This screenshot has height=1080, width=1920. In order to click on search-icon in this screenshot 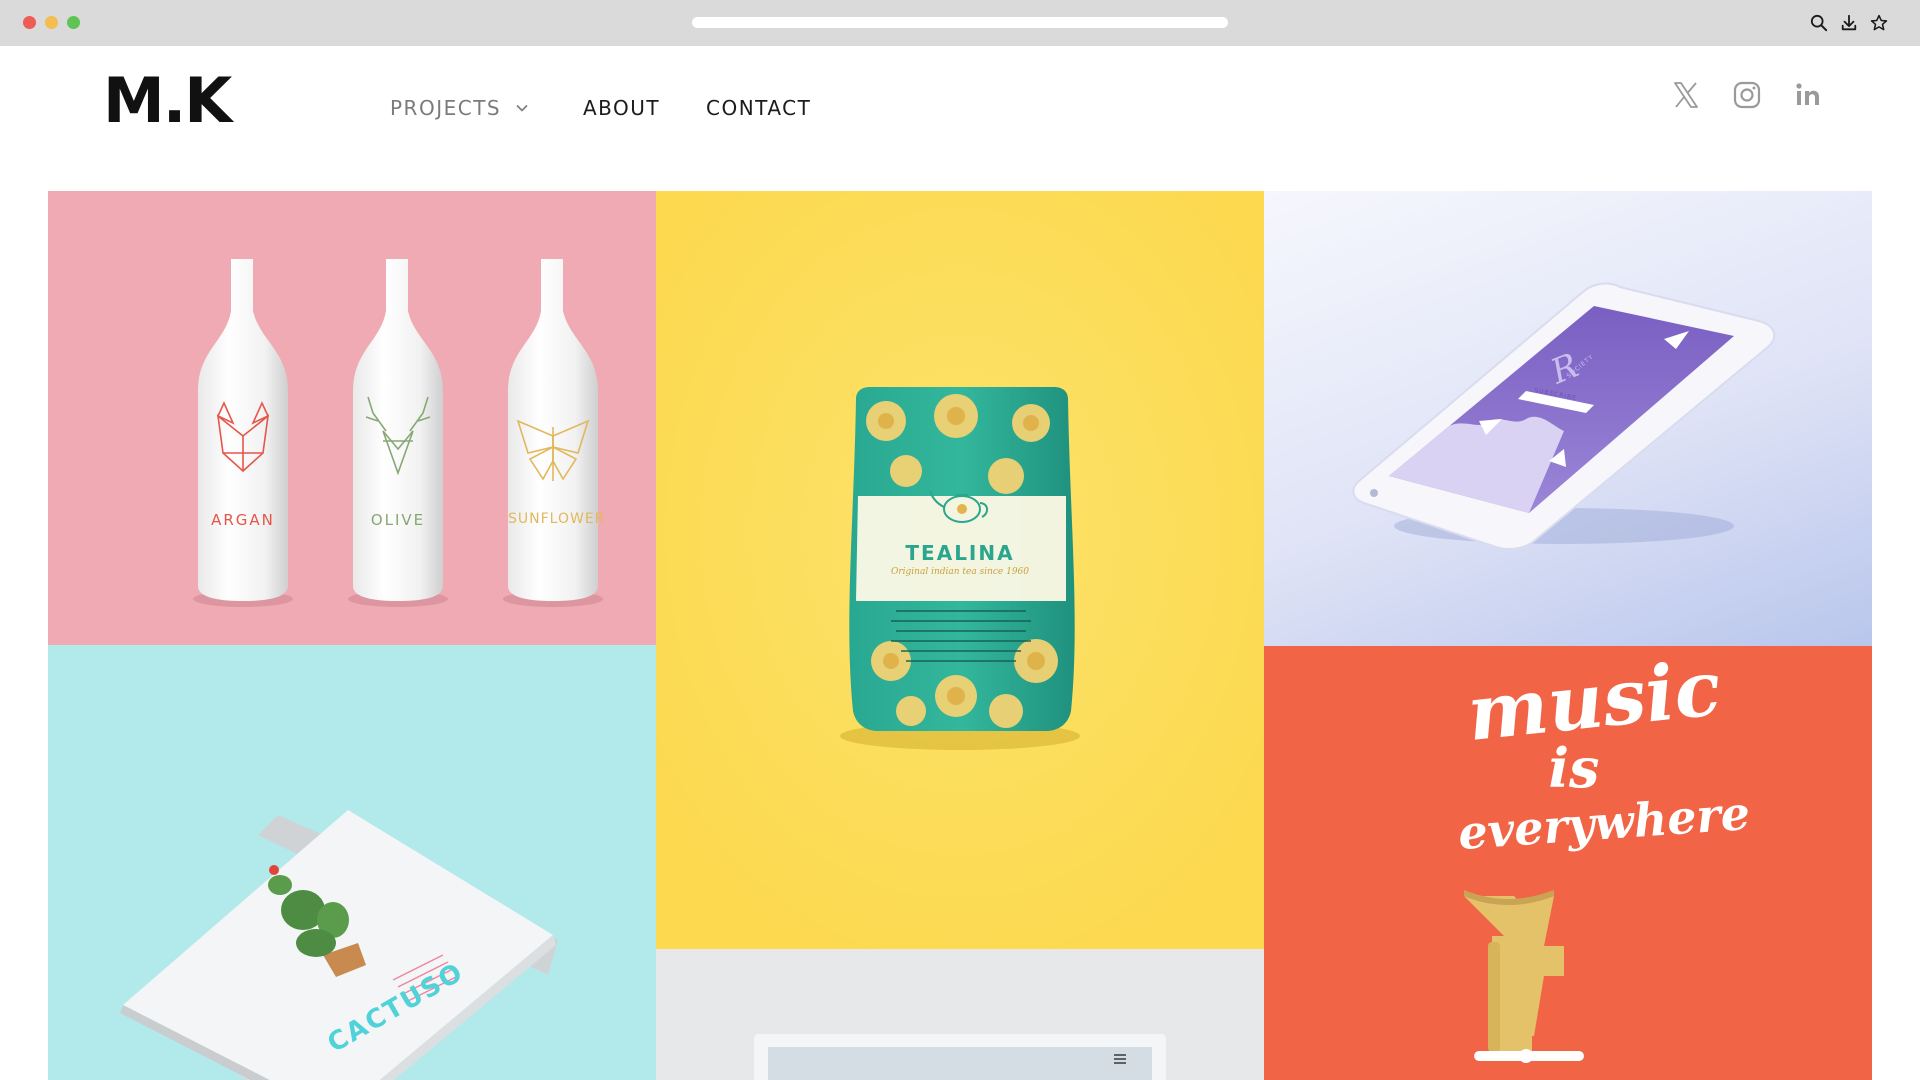, I will do `click(1819, 23)`.